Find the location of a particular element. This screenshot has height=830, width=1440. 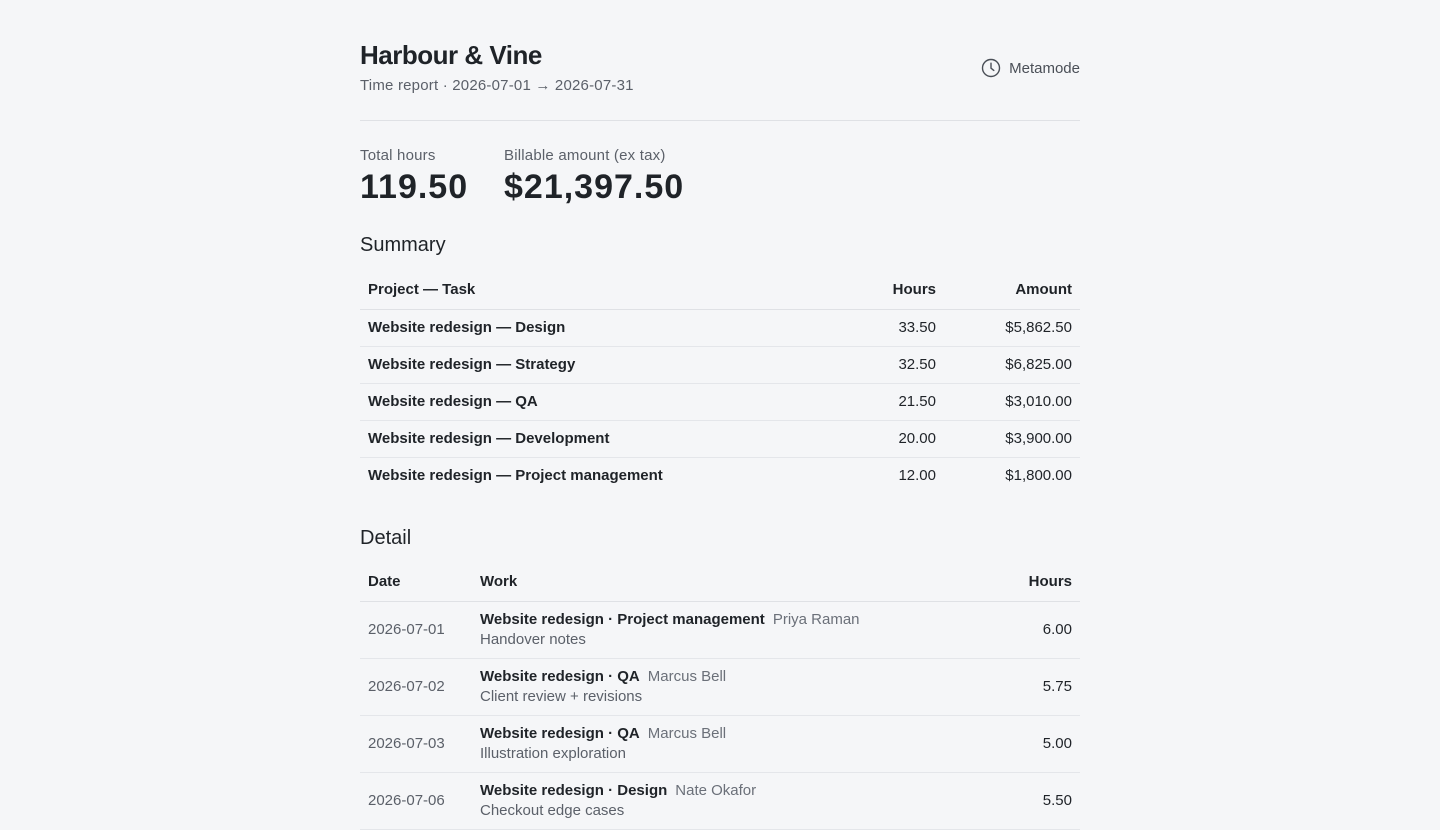

brand: Metamode is located at coordinates (1030, 68).